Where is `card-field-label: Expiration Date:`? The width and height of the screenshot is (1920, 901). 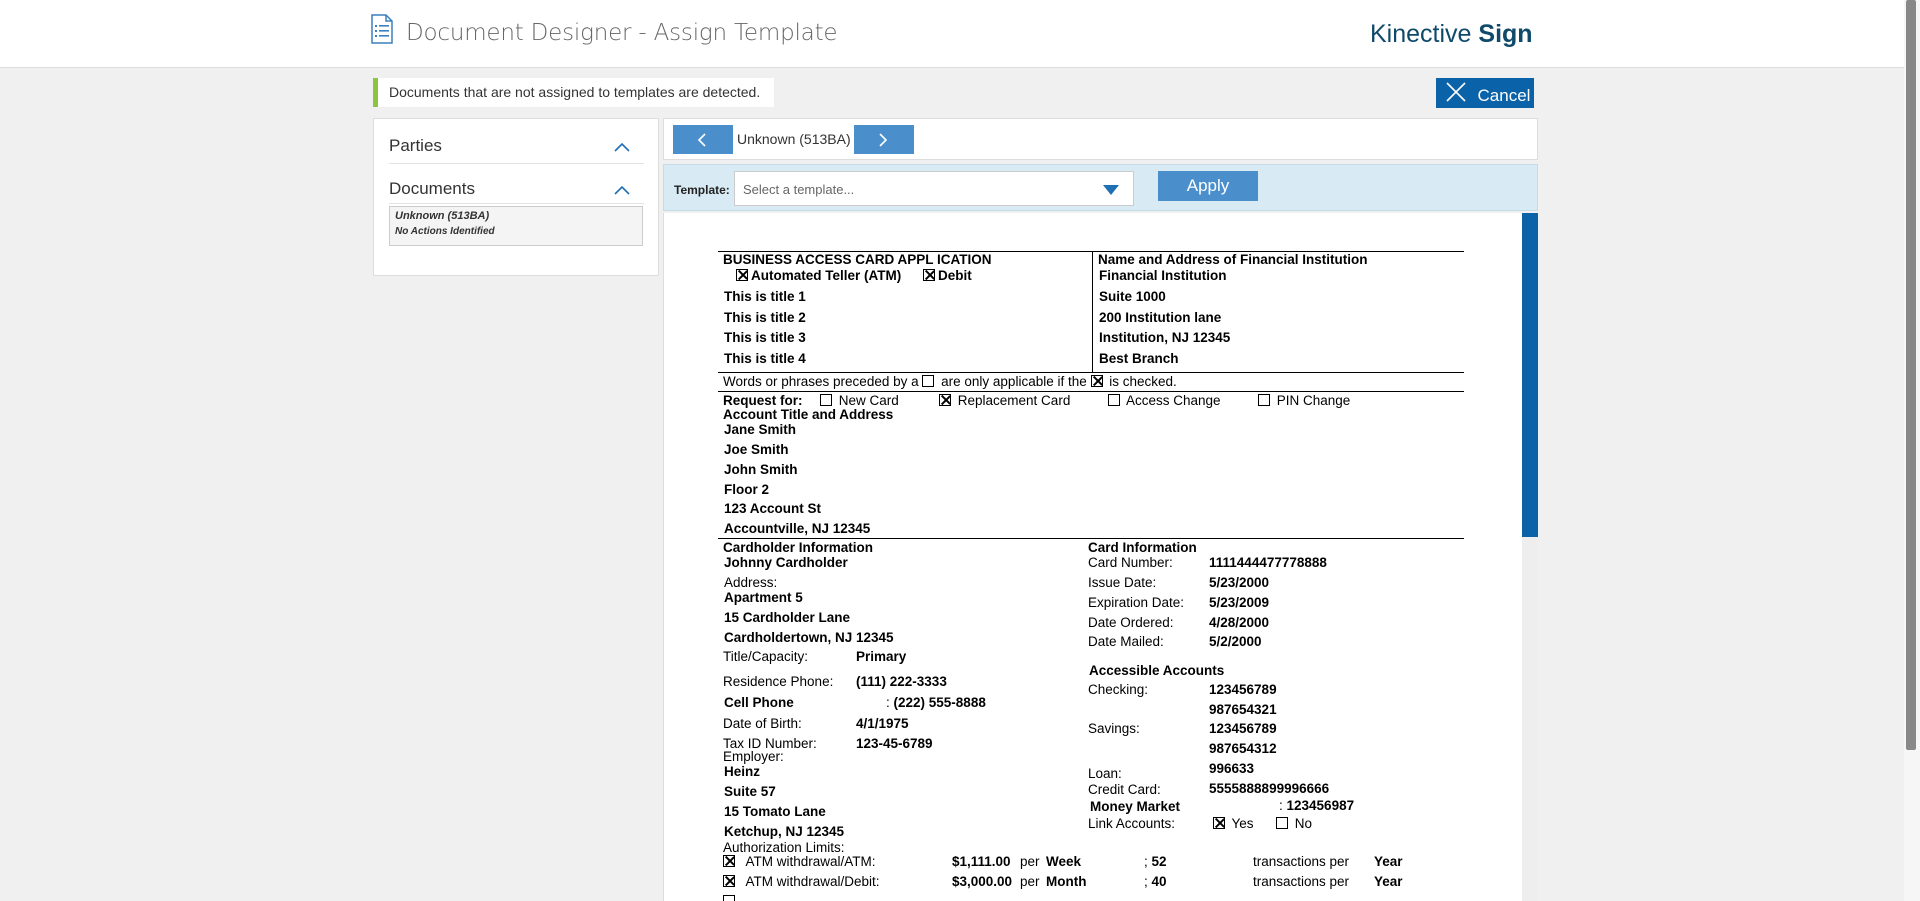
card-field-label: Expiration Date: is located at coordinates (1136, 602).